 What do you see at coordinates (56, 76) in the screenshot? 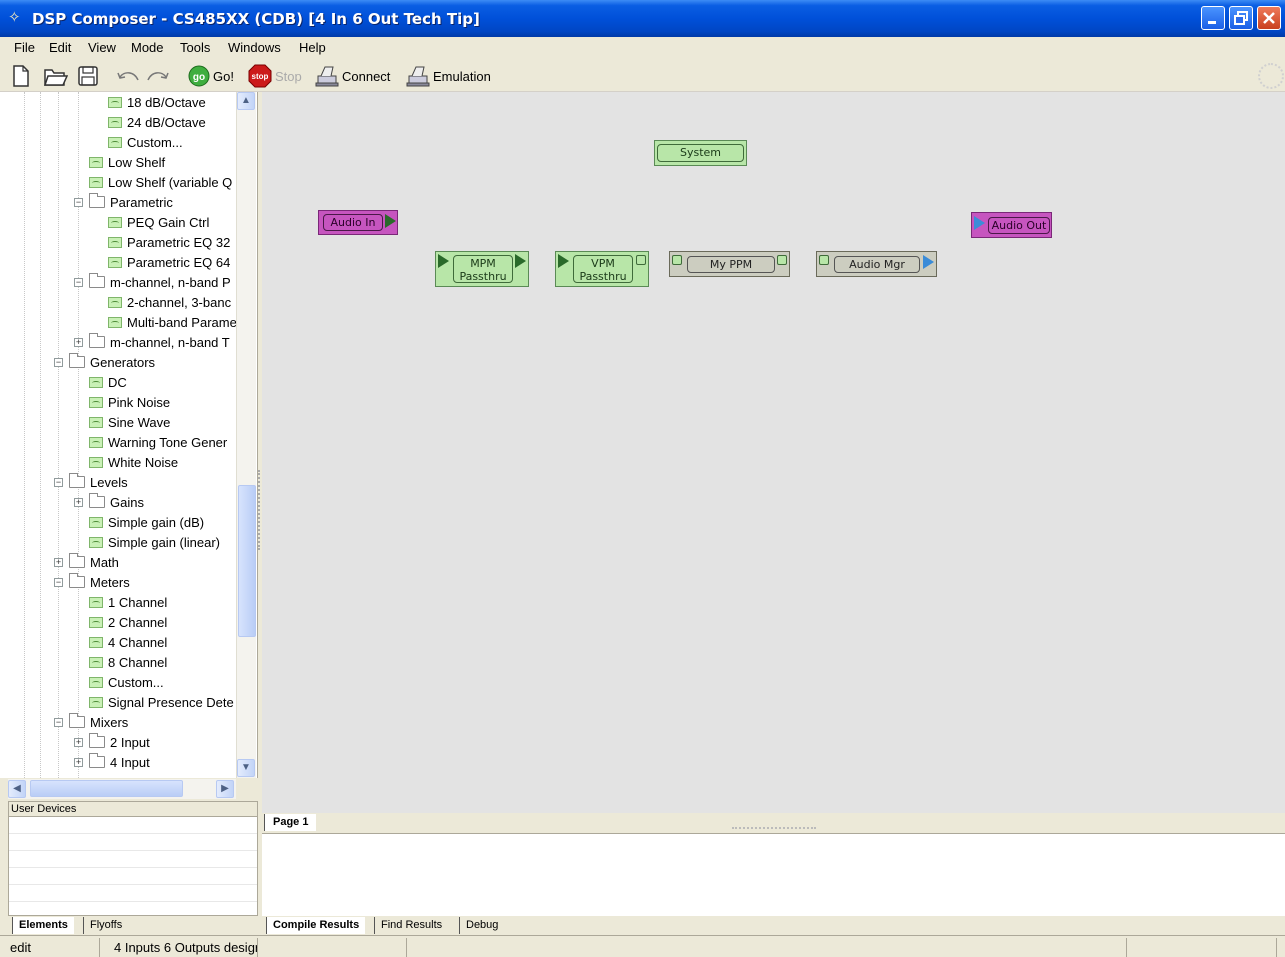
I see `open-button` at bounding box center [56, 76].